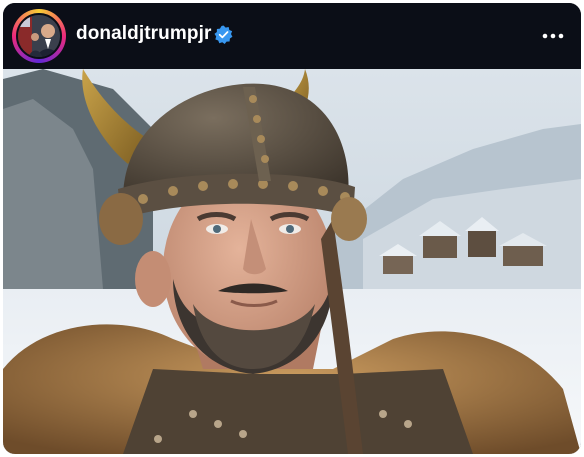 Image resolution: width=584 pixels, height=457 pixels. Describe the element at coordinates (223, 34) in the screenshot. I see `verified-badge-icon` at that location.